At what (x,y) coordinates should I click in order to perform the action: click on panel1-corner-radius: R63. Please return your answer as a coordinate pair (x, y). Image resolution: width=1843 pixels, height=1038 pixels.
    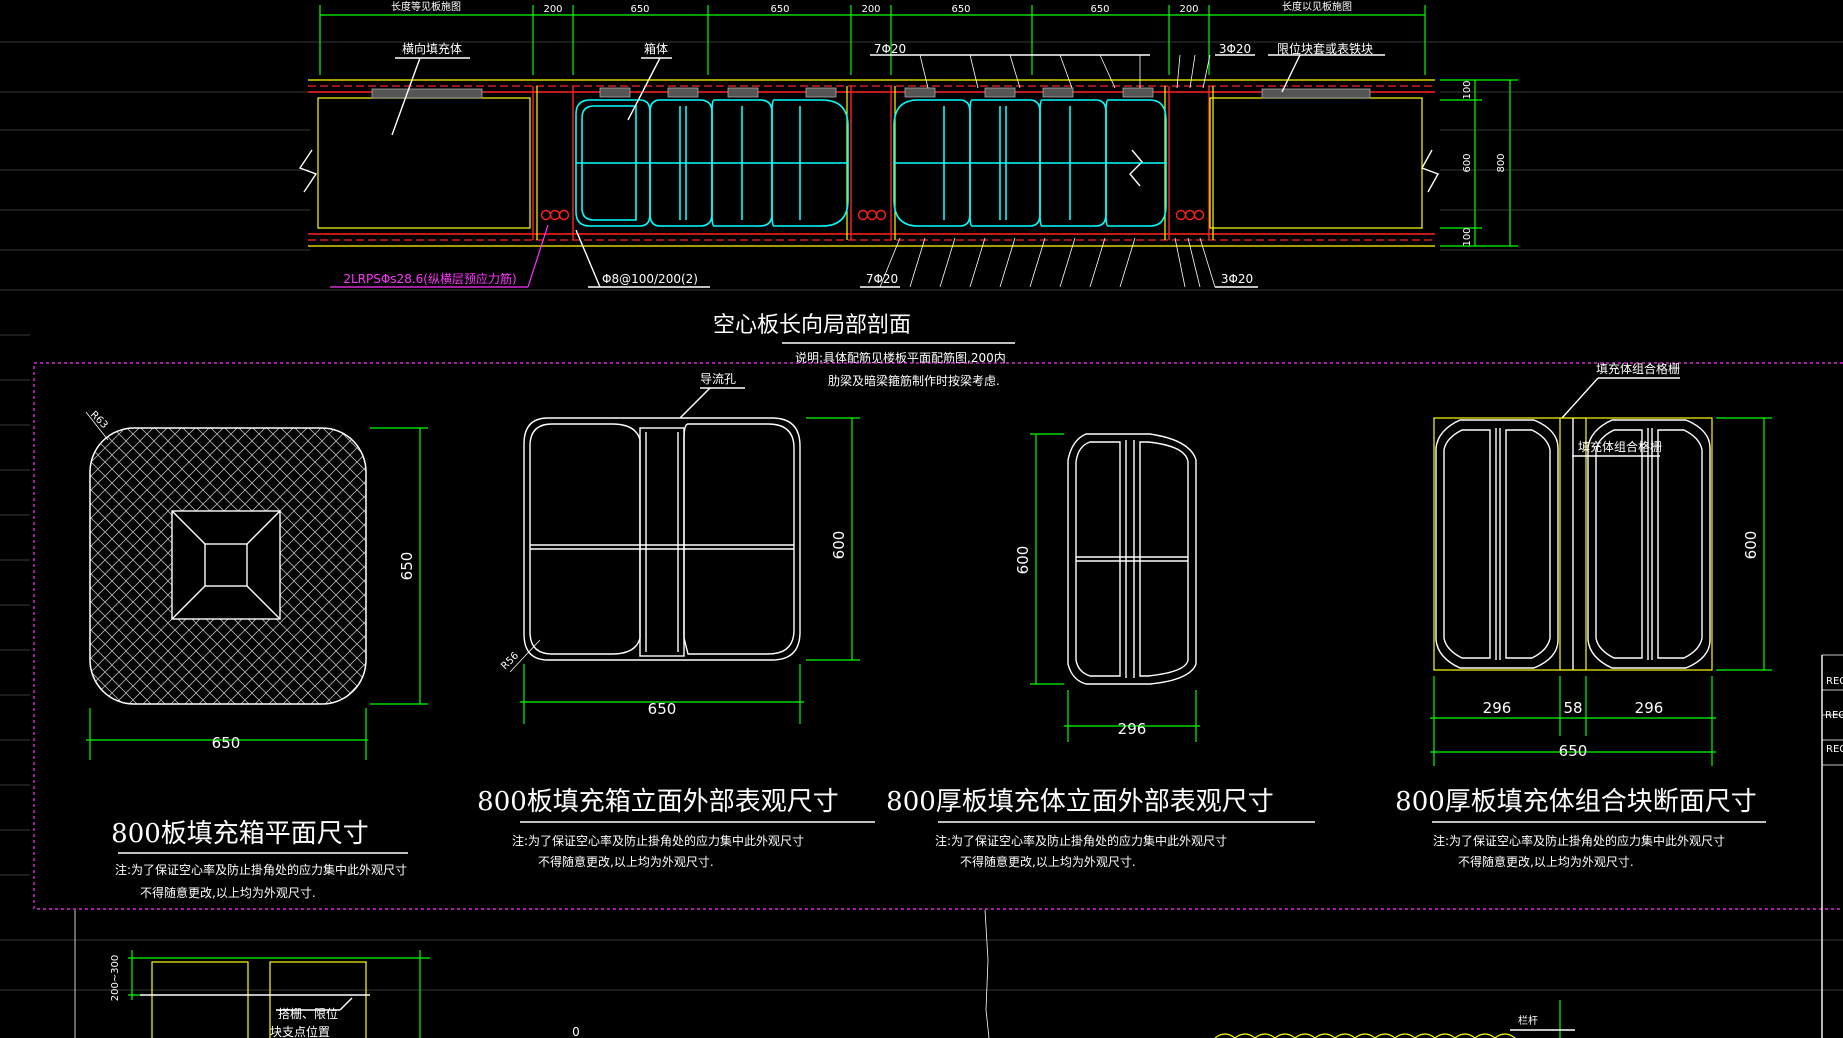
    Looking at the image, I should click on (99, 420).